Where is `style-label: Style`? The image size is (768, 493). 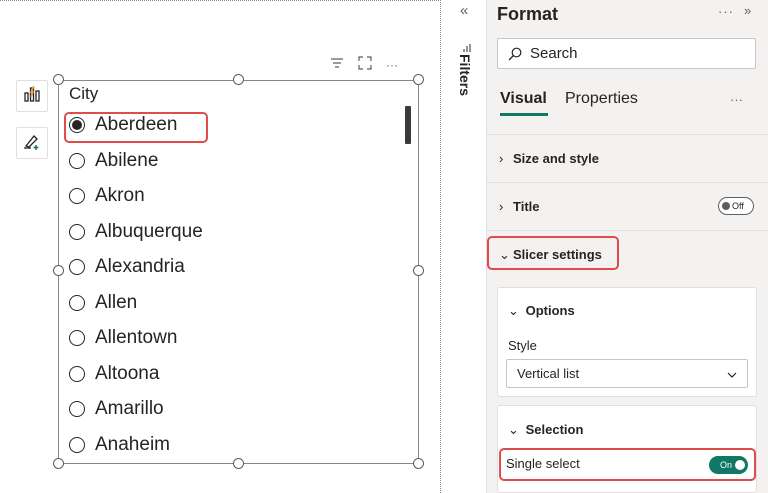
style-label: Style is located at coordinates (522, 345).